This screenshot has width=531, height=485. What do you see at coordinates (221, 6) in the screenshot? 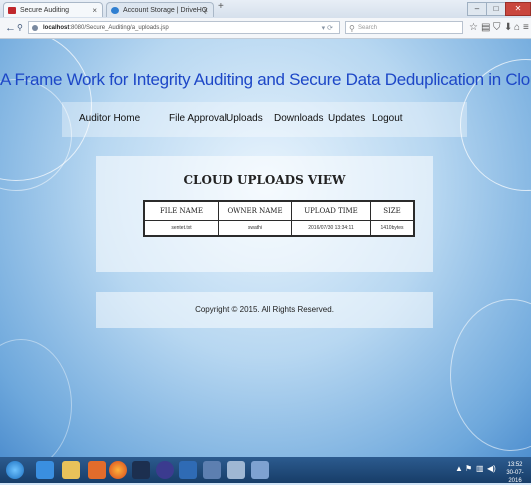
I see `new-tab-button: +` at bounding box center [221, 6].